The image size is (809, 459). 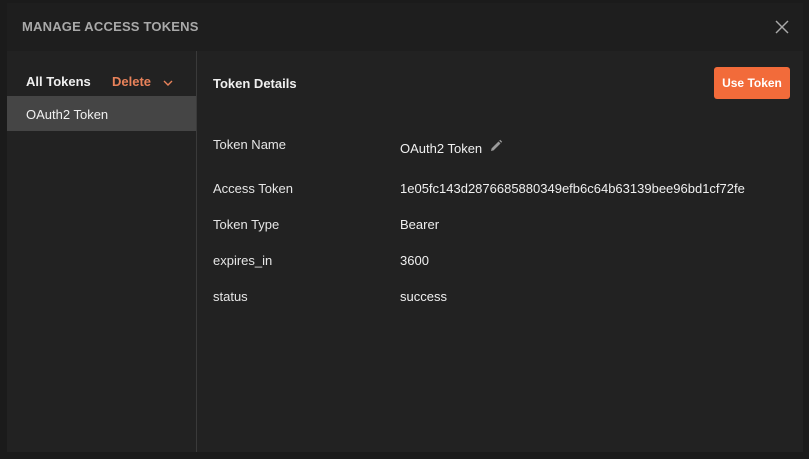 What do you see at coordinates (131, 81) in the screenshot?
I see `delete-button: Delete` at bounding box center [131, 81].